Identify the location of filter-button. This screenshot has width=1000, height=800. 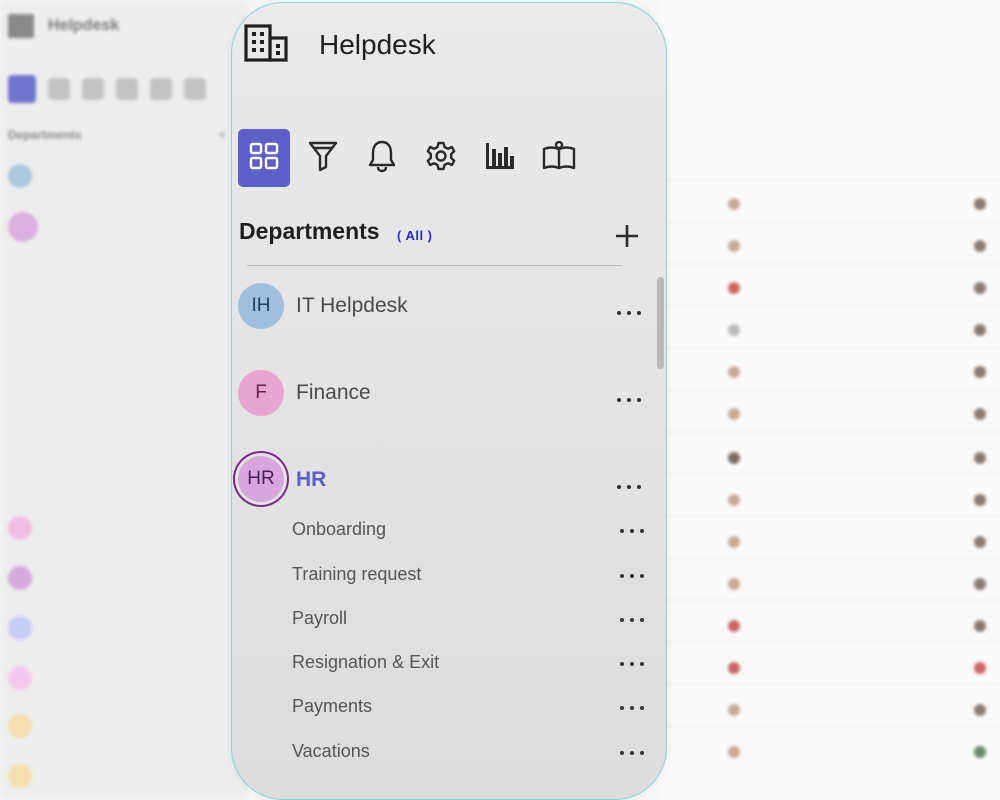
(323, 158).